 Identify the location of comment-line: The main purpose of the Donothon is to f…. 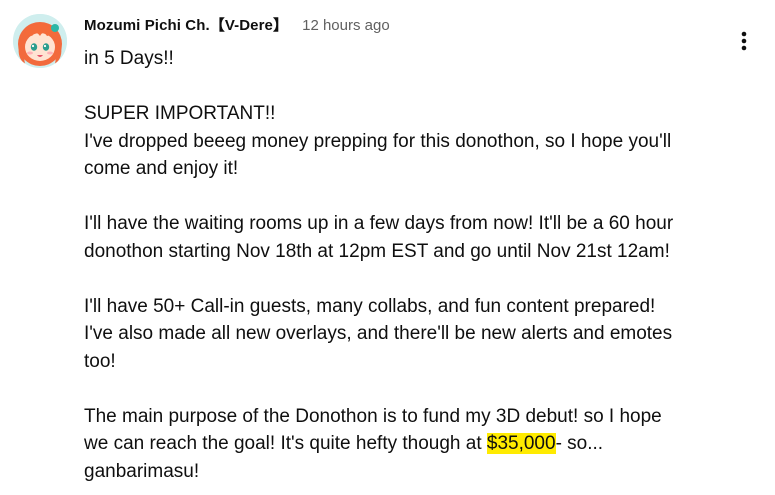
(373, 416).